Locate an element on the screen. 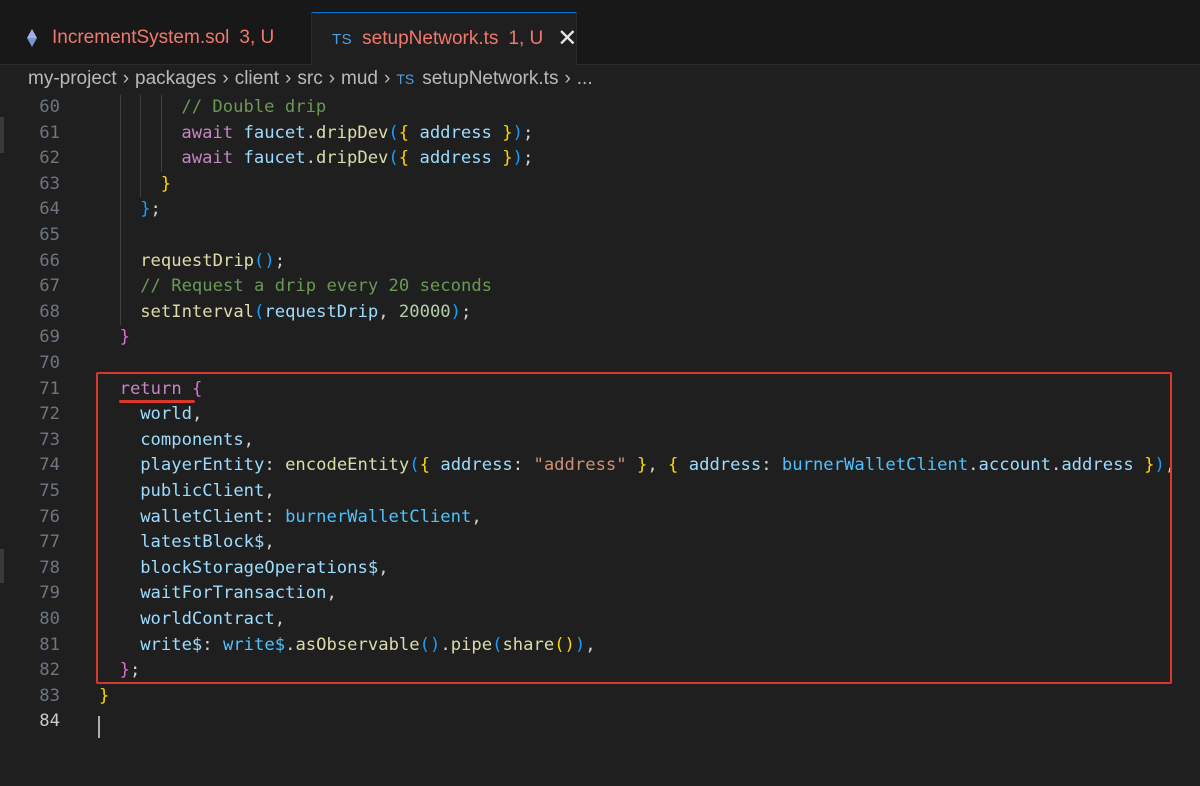  line-number: 71 is located at coordinates (49, 388).